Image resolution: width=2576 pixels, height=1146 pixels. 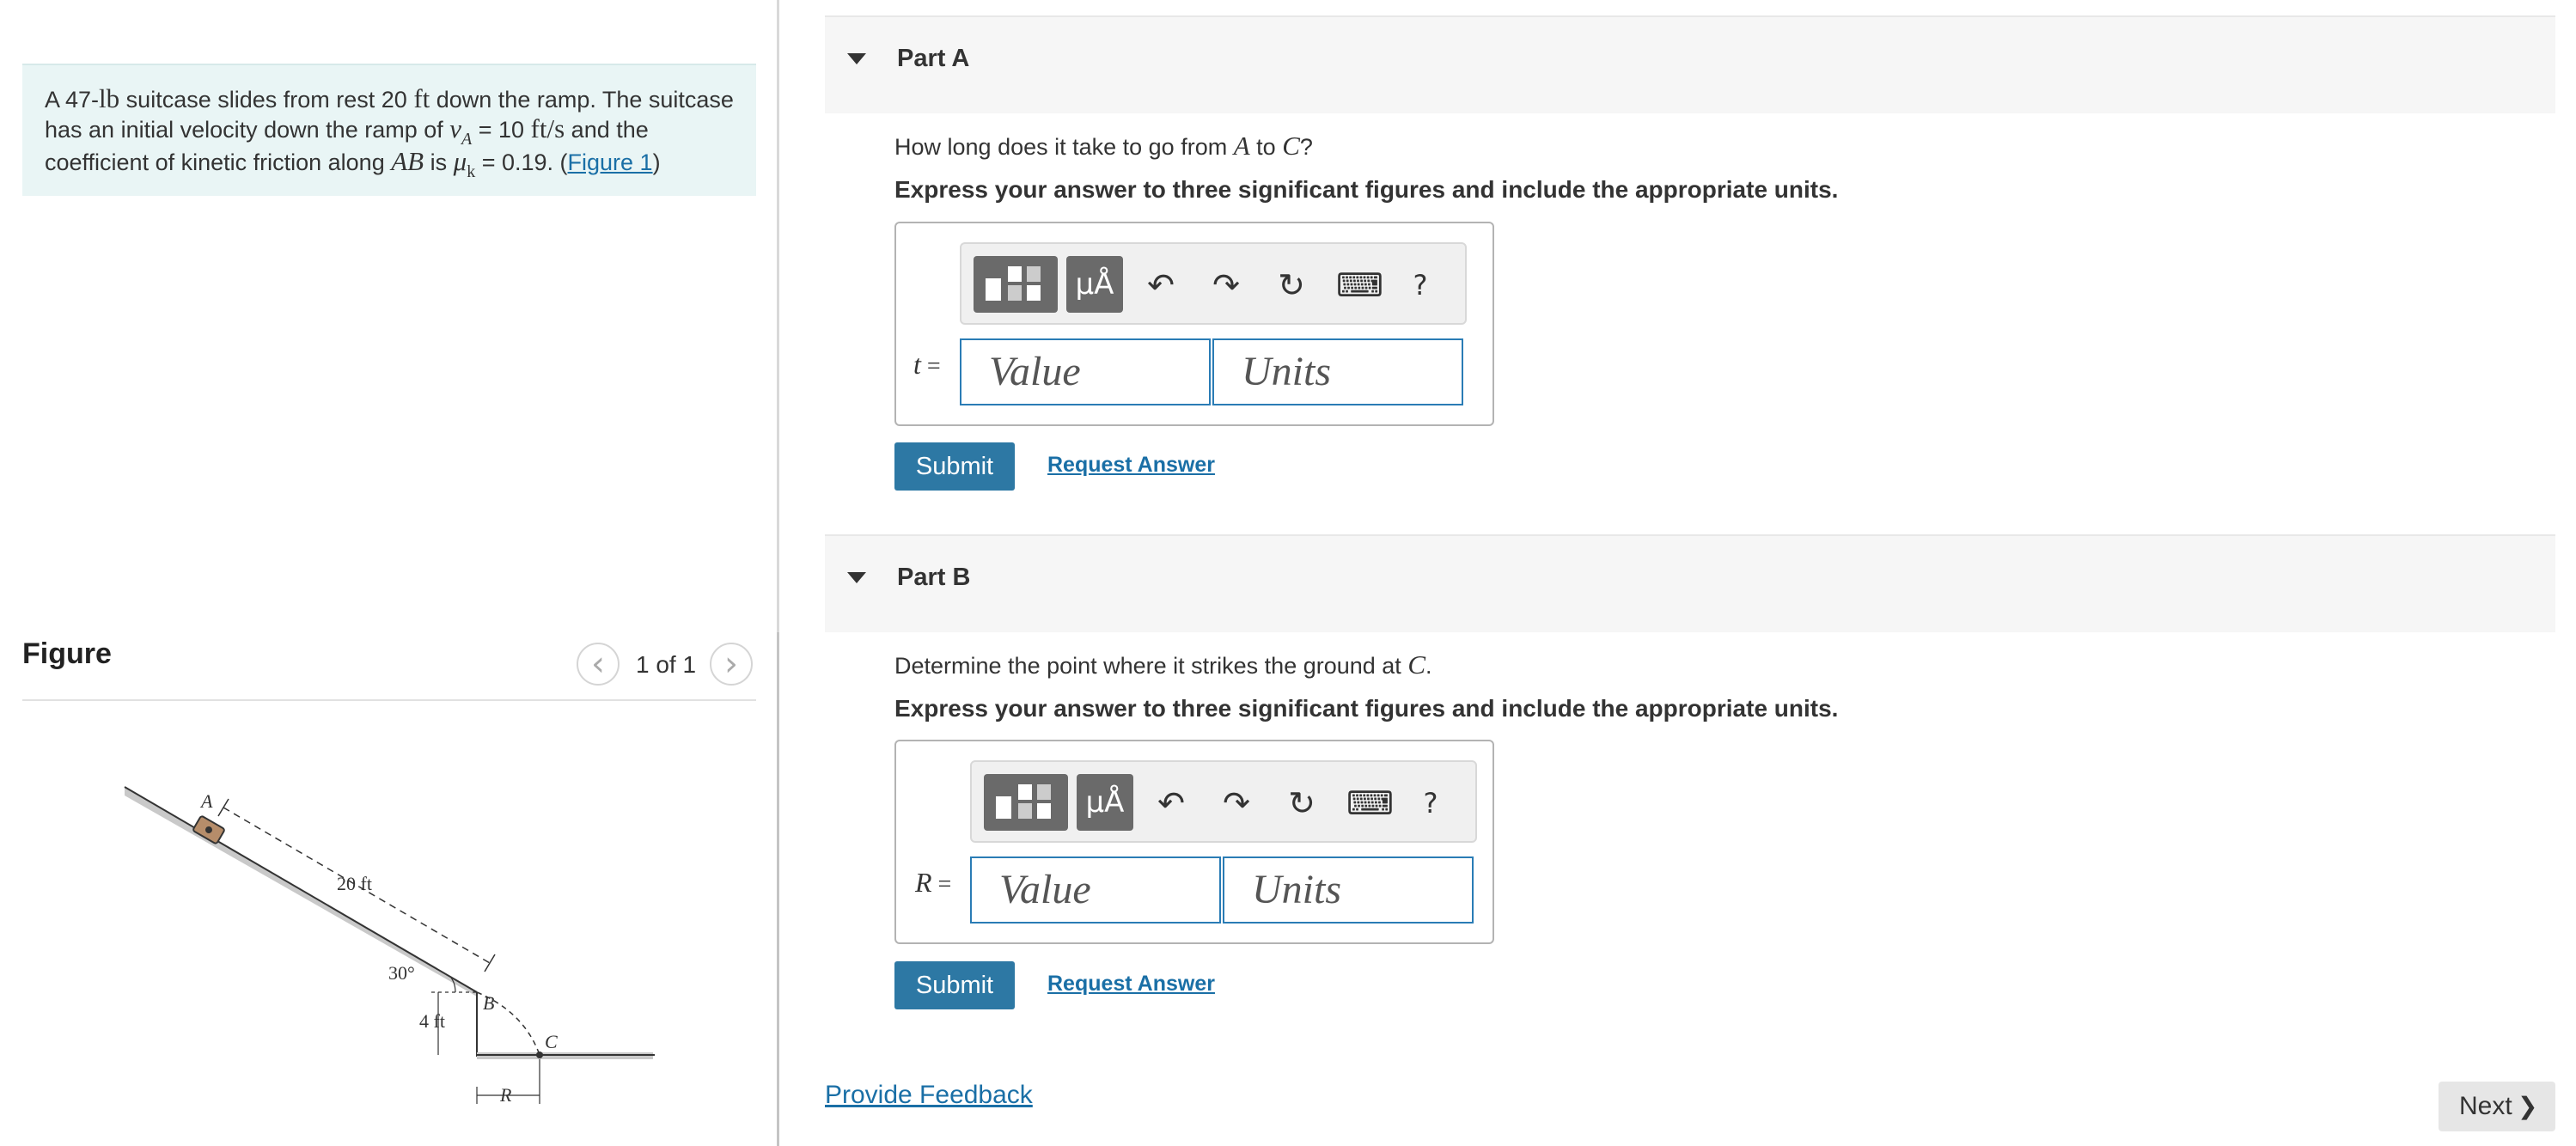 I want to click on ramp-figure: A 20 ft 30° B C 4 ft R, so click(x=389, y=946).